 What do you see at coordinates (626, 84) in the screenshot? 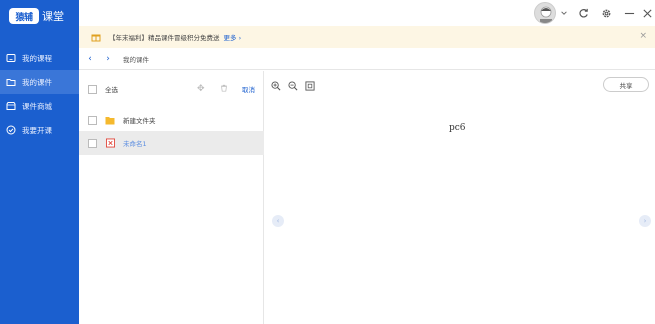
I see `share-button: 共享` at bounding box center [626, 84].